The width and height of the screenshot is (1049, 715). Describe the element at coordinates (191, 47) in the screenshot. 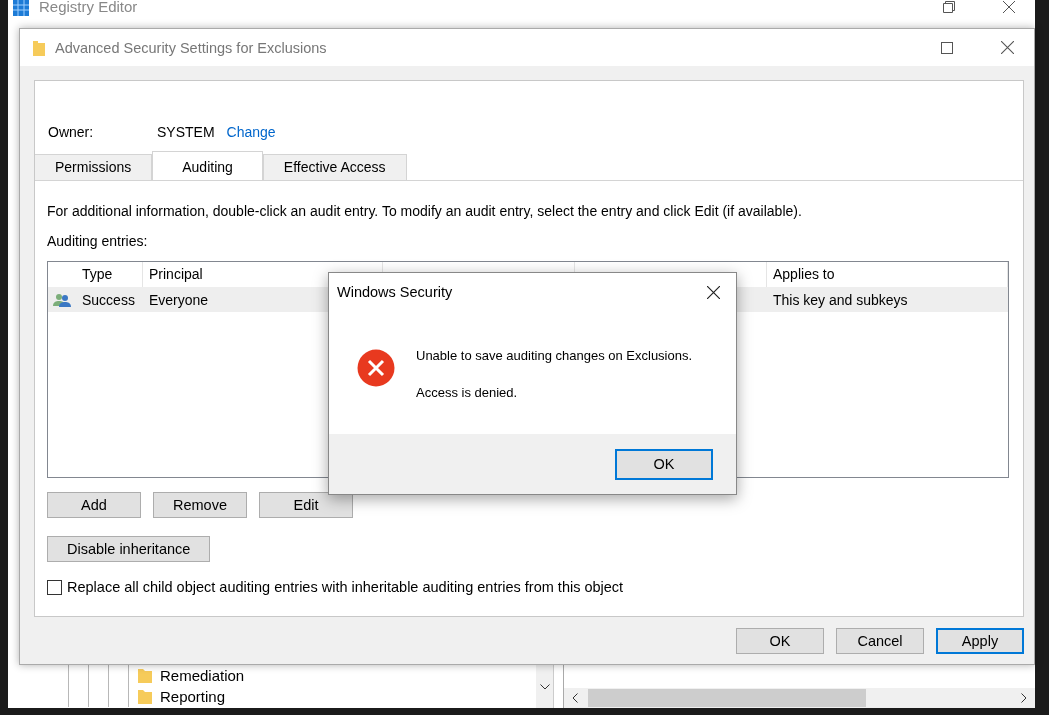

I see `window-title: Advanced Security Settings for Exclusions` at that location.